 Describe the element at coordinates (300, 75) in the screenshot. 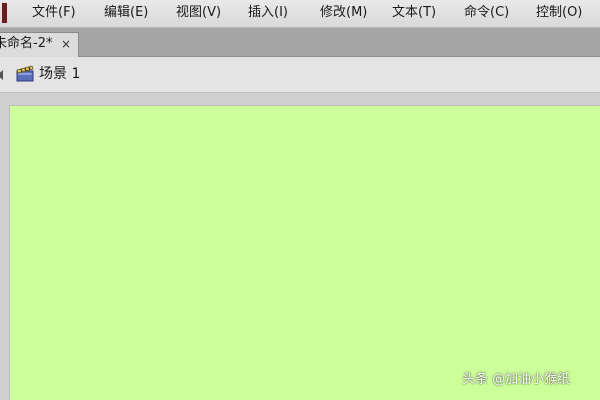

I see `edit-bar: 场景 1` at that location.